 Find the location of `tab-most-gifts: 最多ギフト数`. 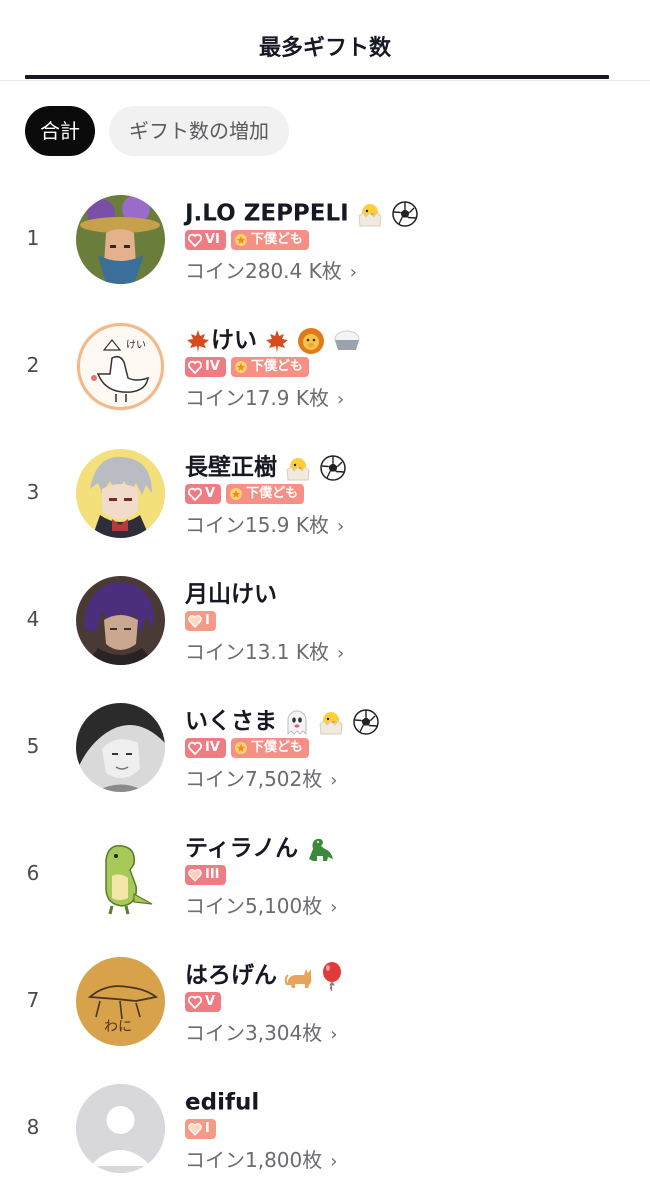

tab-most-gifts: 最多ギフト数 is located at coordinates (325, 46).